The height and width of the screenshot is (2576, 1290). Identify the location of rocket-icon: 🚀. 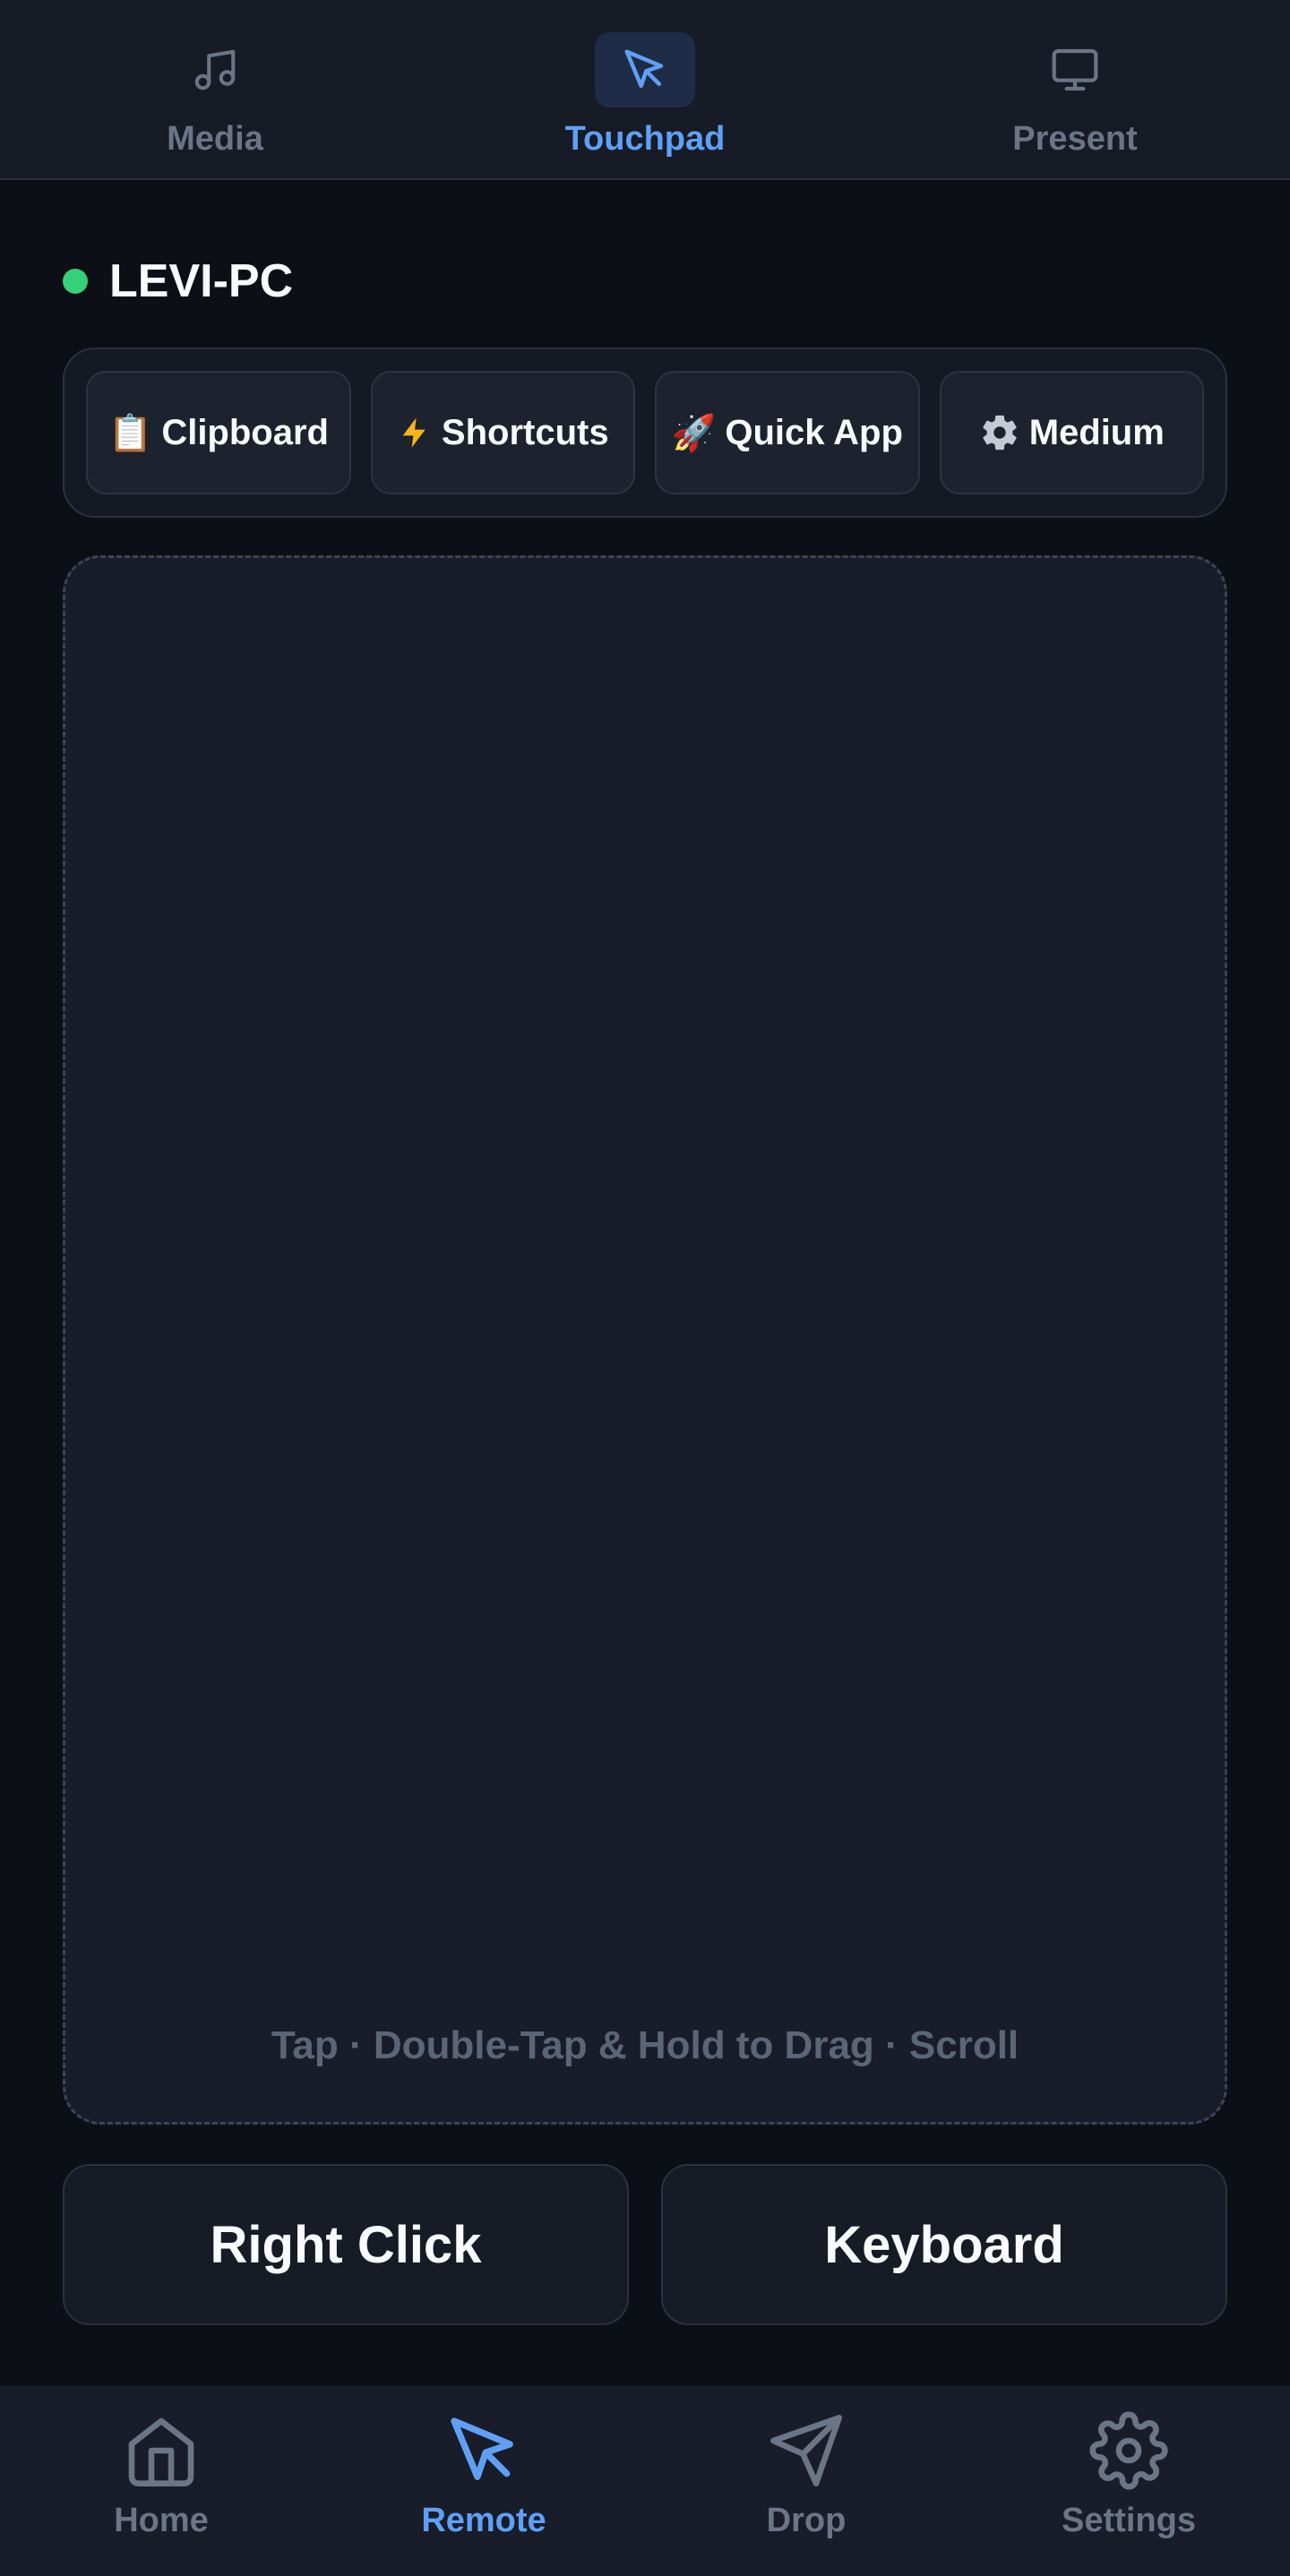
(694, 433).